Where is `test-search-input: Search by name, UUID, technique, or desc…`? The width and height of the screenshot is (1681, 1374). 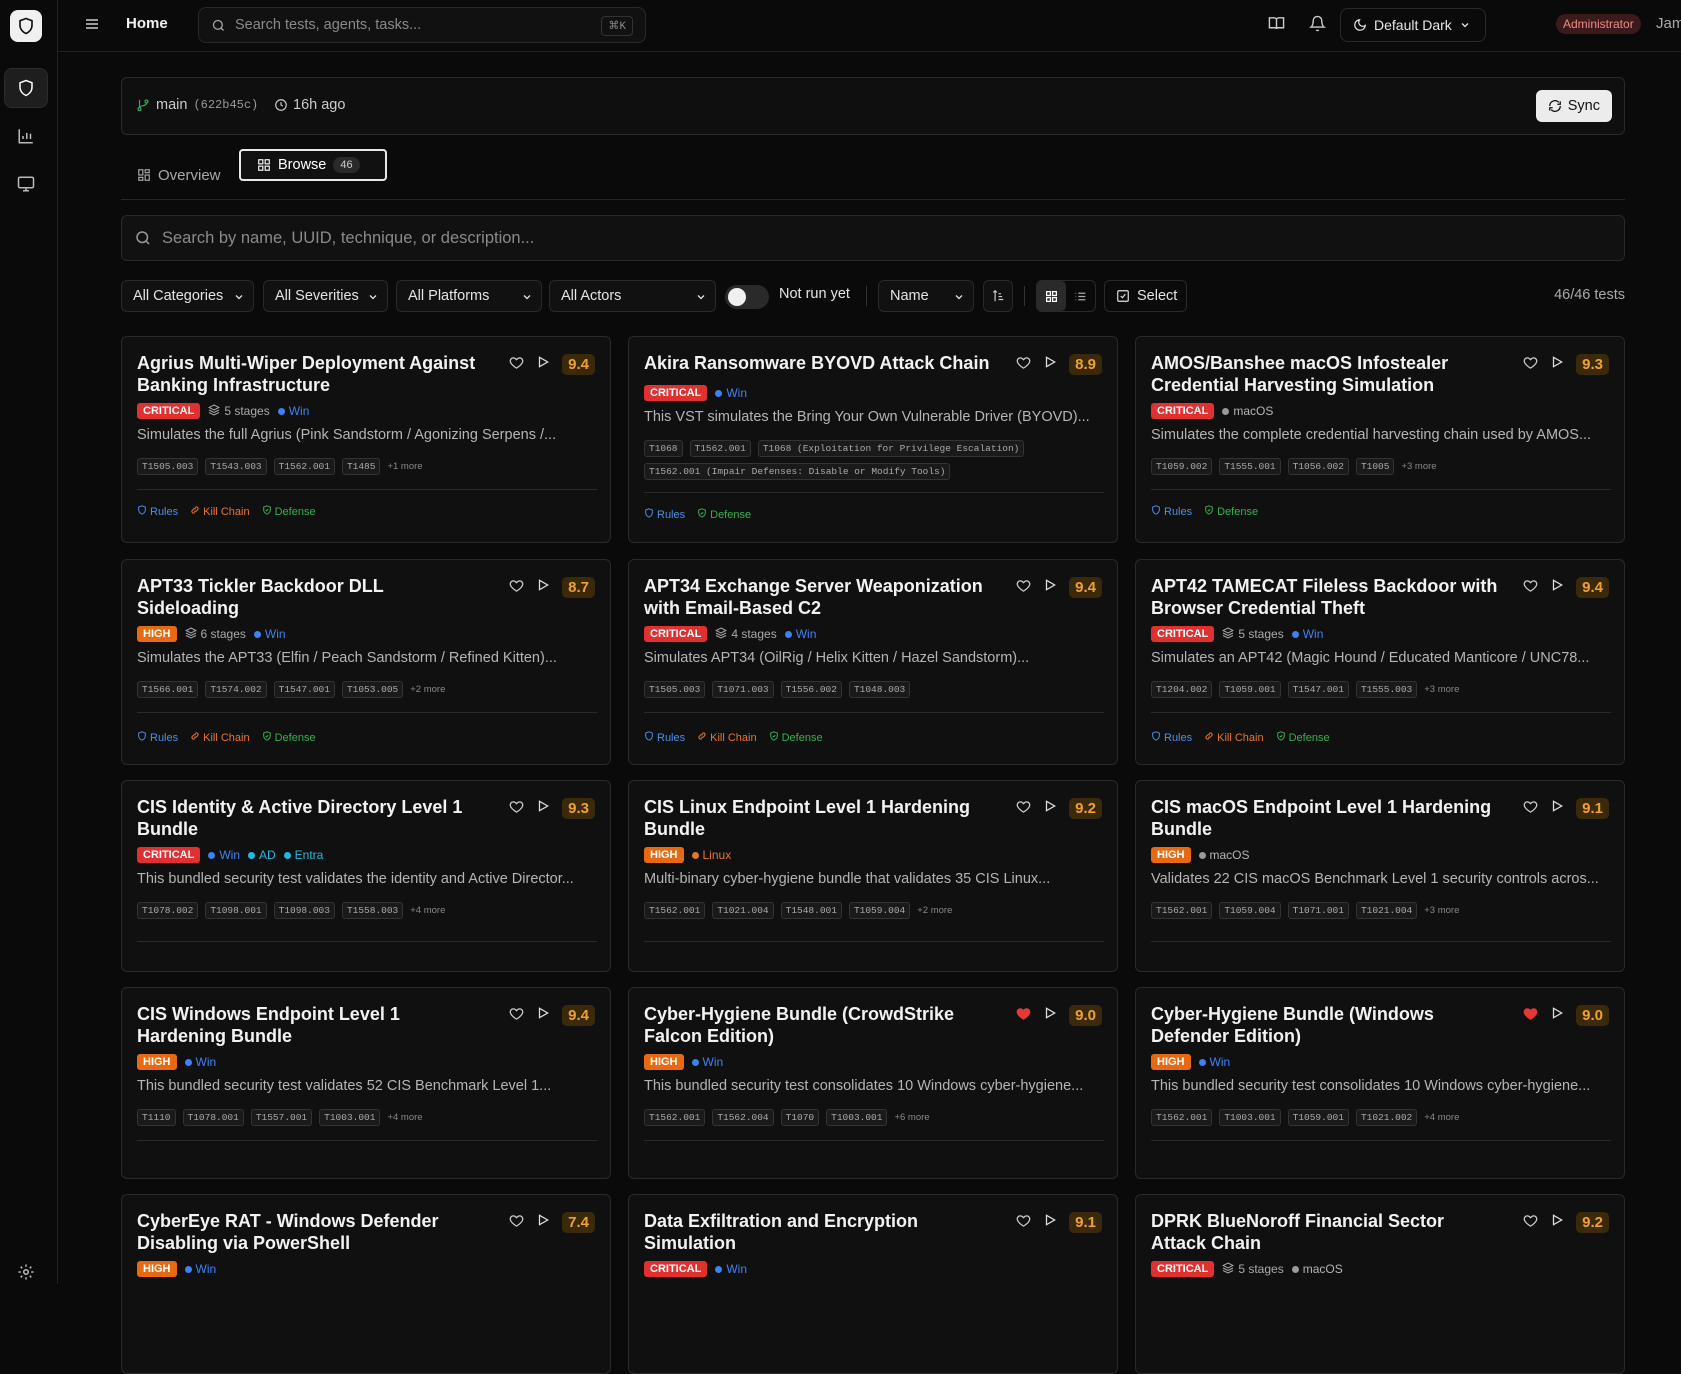 test-search-input: Search by name, UUID, technique, or desc… is located at coordinates (873, 238).